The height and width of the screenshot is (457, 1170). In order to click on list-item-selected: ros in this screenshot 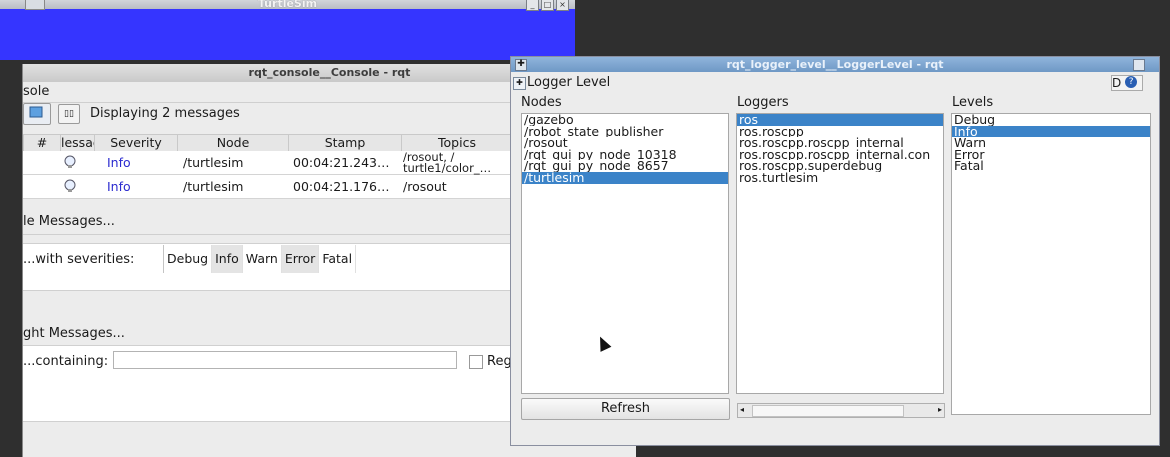, I will do `click(840, 120)`.